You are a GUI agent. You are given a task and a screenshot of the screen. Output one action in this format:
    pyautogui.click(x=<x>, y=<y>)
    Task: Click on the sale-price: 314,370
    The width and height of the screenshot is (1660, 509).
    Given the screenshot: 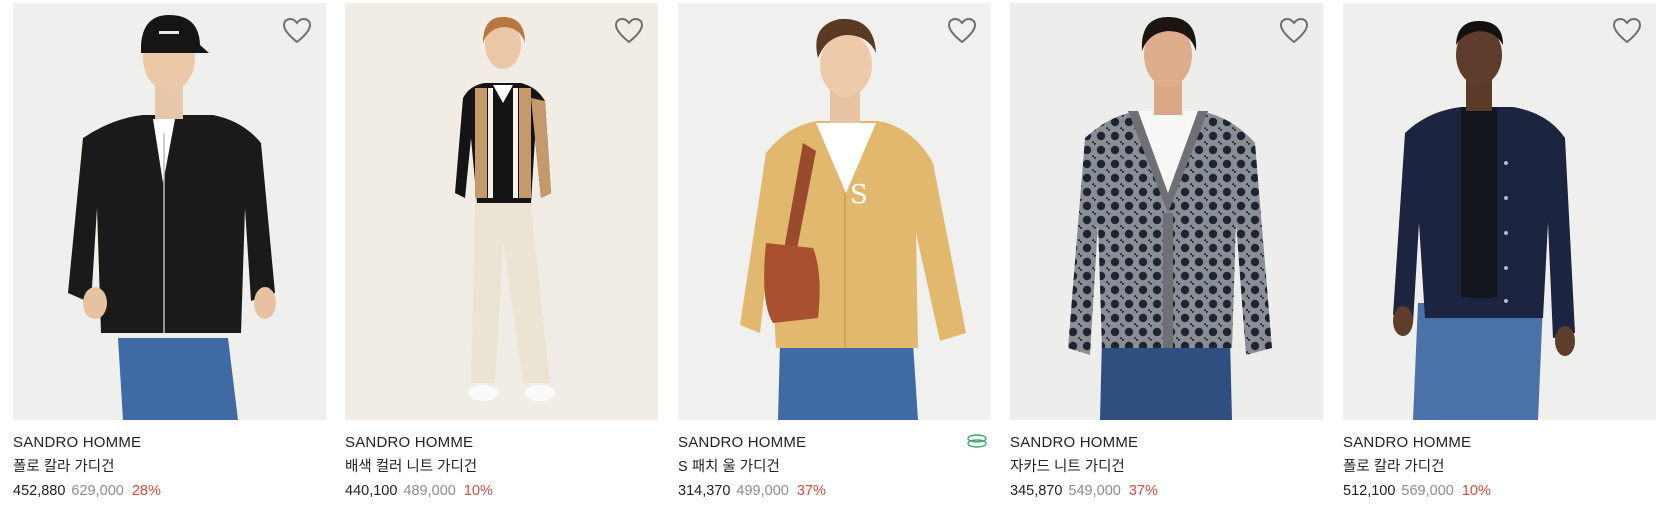 What is the action you would take?
    pyautogui.click(x=704, y=491)
    